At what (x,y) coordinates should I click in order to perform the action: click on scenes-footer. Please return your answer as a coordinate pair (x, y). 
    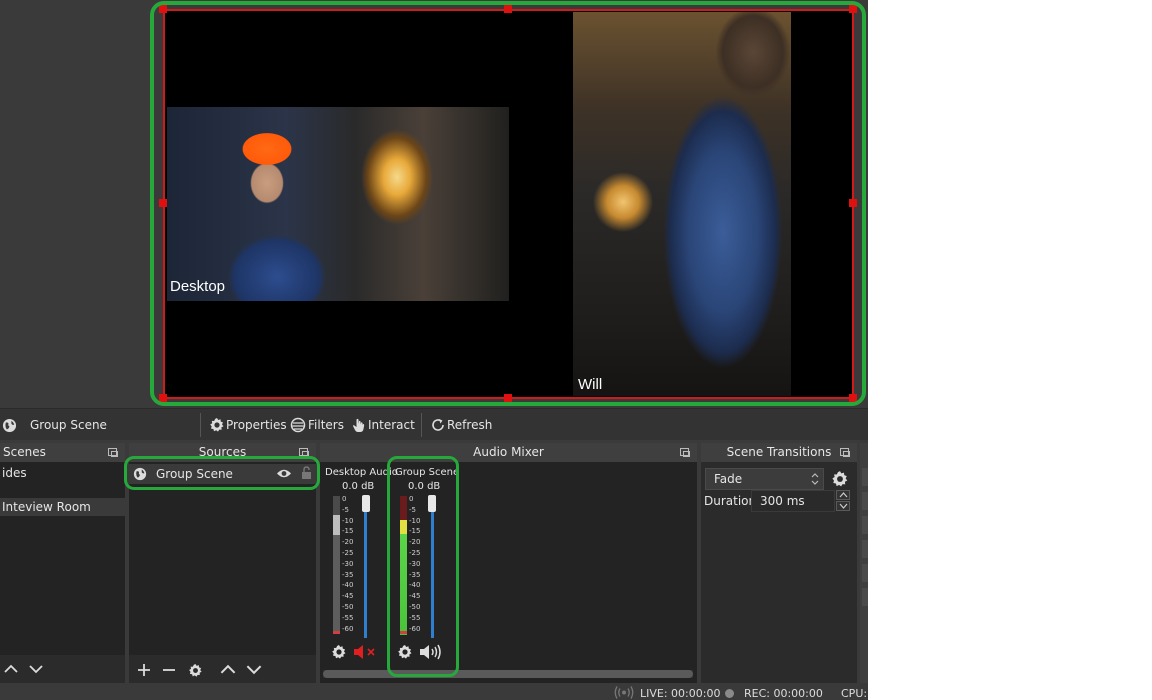
    Looking at the image, I should click on (62, 669).